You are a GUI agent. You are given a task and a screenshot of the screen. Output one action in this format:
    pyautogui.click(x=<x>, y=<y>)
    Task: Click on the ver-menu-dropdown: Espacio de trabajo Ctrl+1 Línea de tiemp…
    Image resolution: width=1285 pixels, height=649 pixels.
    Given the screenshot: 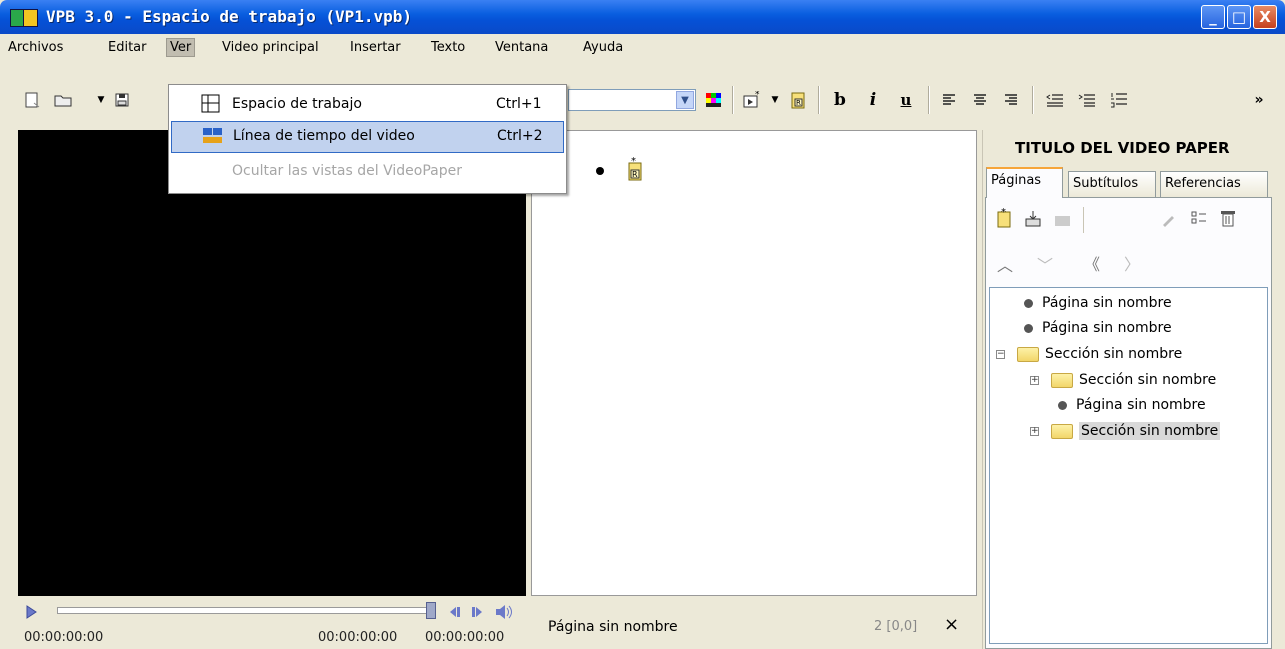 What is the action you would take?
    pyautogui.click(x=367, y=139)
    